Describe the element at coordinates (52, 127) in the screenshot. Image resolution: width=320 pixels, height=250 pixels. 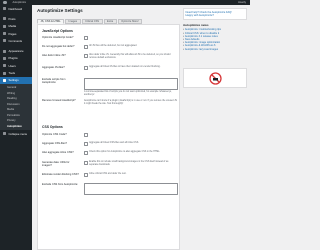
I see `css-options-heading: CSS Options` at that location.